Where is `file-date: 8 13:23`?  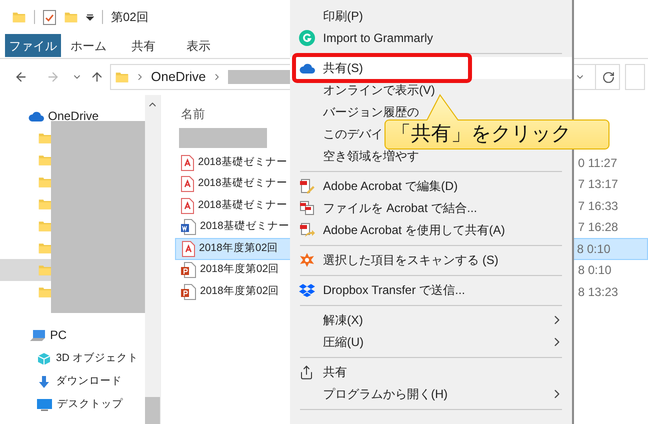
file-date: 8 13:23 is located at coordinates (599, 292).